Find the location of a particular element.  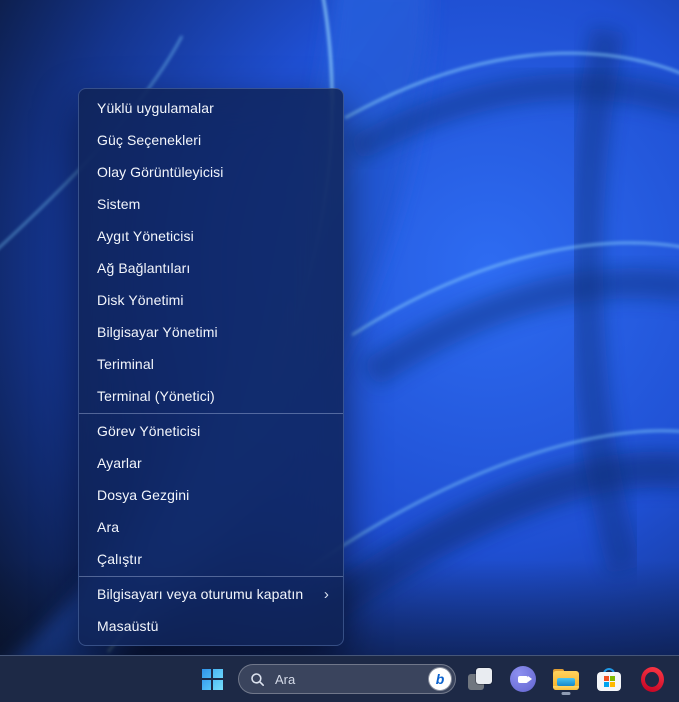

menu-item-installed-apps: Yüklü uygulamalar is located at coordinates (211, 108).